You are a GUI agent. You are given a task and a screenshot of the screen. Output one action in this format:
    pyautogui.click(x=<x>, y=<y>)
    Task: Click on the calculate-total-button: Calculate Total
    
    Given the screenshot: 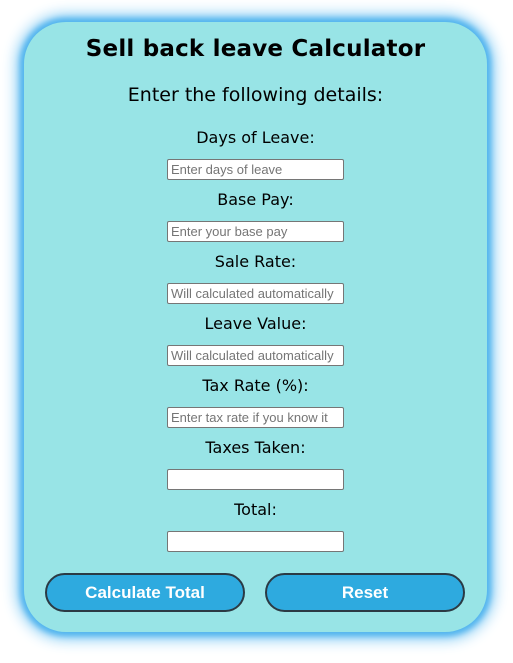 What is the action you would take?
    pyautogui.click(x=145, y=592)
    